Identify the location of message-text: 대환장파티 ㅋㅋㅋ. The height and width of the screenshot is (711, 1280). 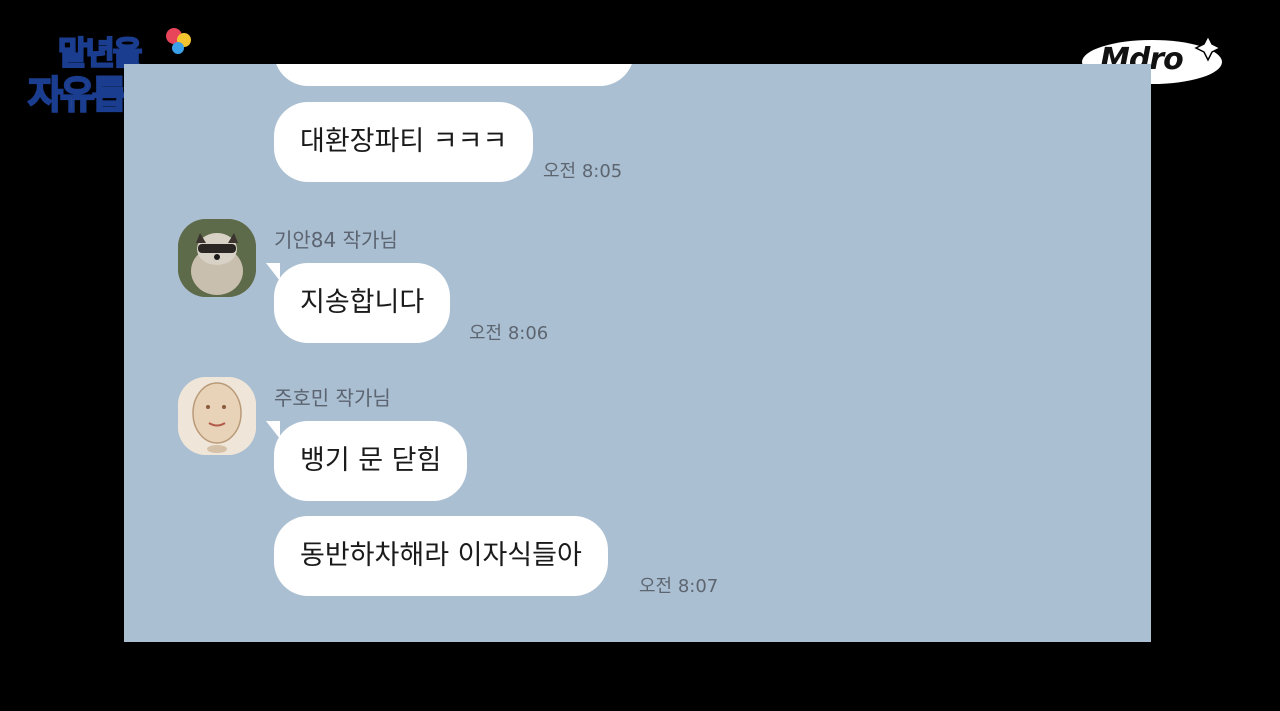
(404, 141).